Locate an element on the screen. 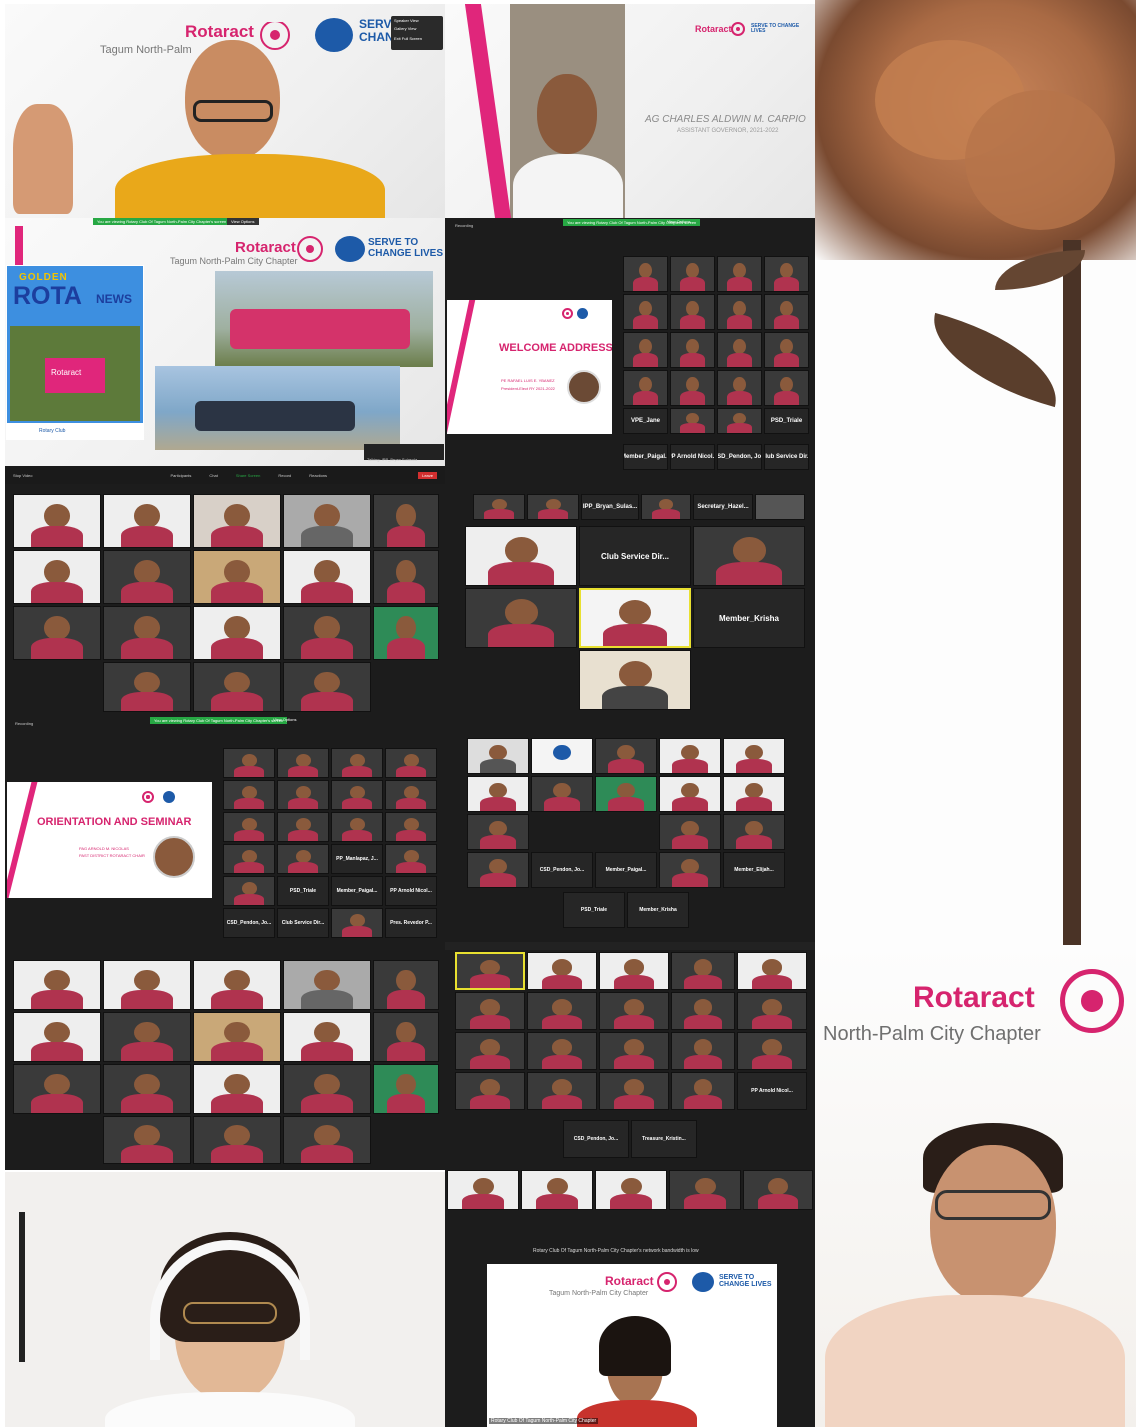 The height and width of the screenshot is (1427, 1136). stop-video-button: Stop Video is located at coordinates (23, 475).